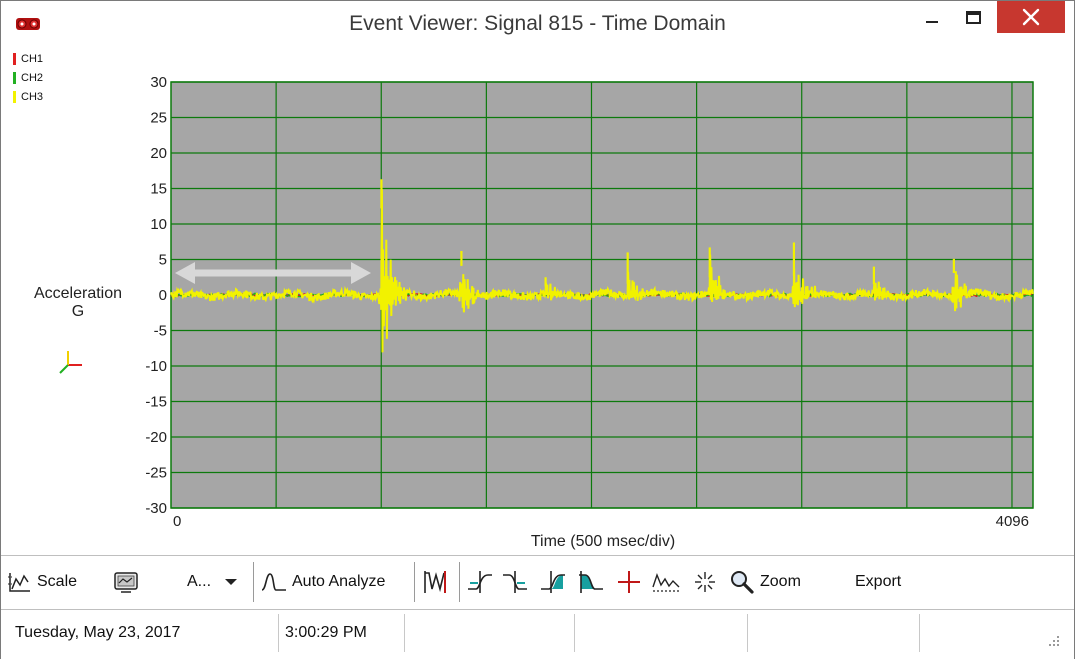  What do you see at coordinates (158, 224) in the screenshot?
I see `y-tick-label: 10` at bounding box center [158, 224].